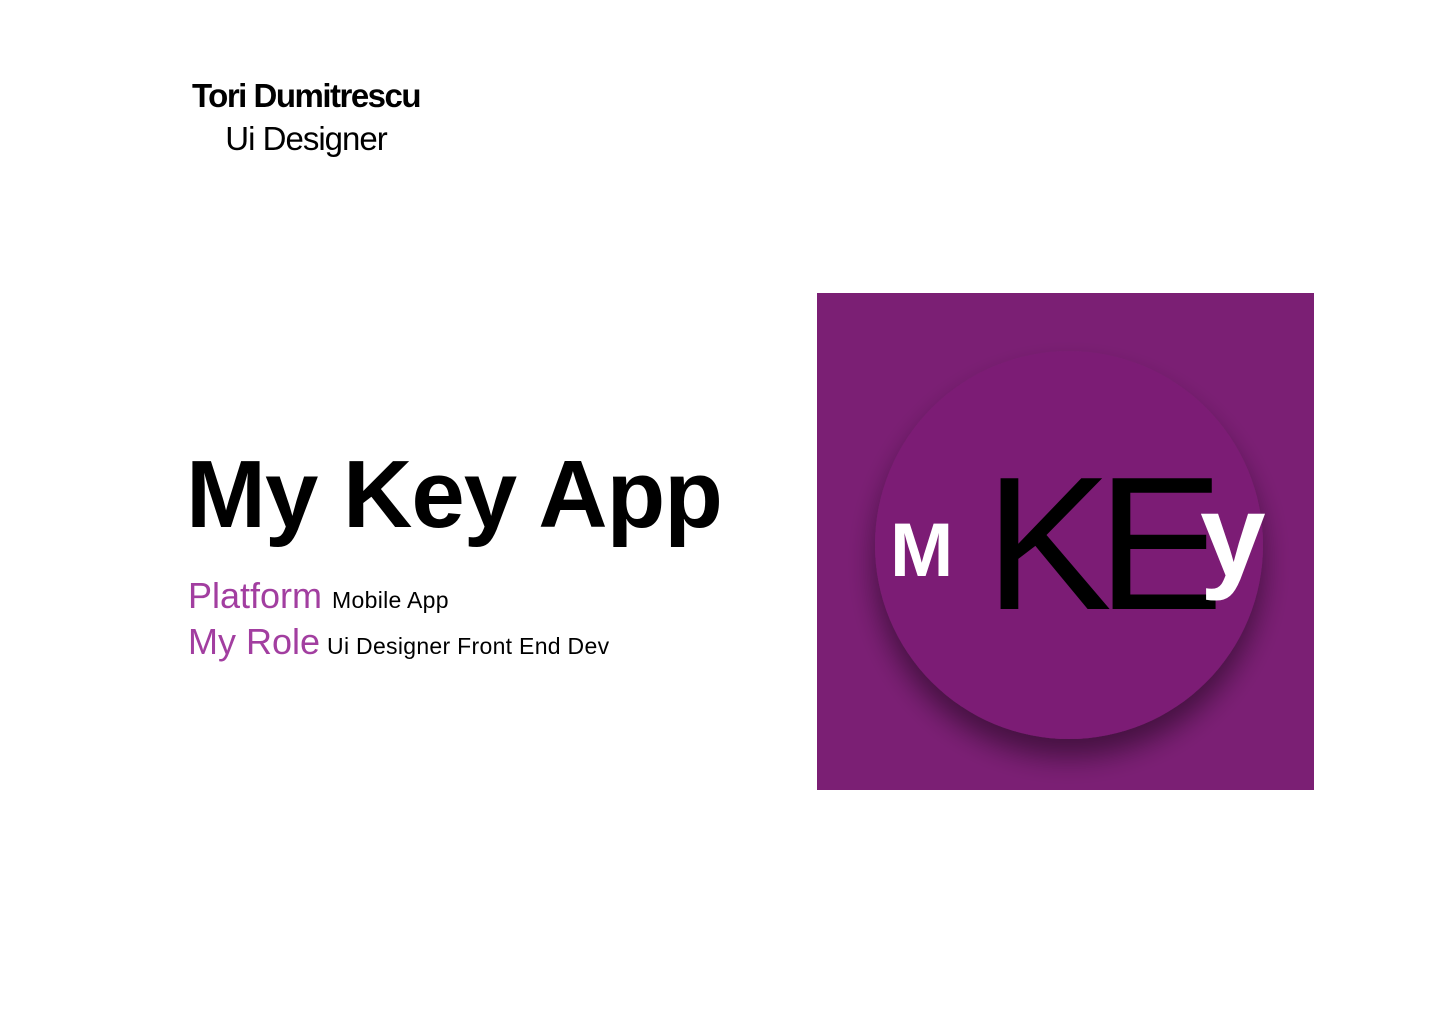 The image size is (1440, 1024). I want to click on author-name: Tori Dumitrescu, so click(306, 95).